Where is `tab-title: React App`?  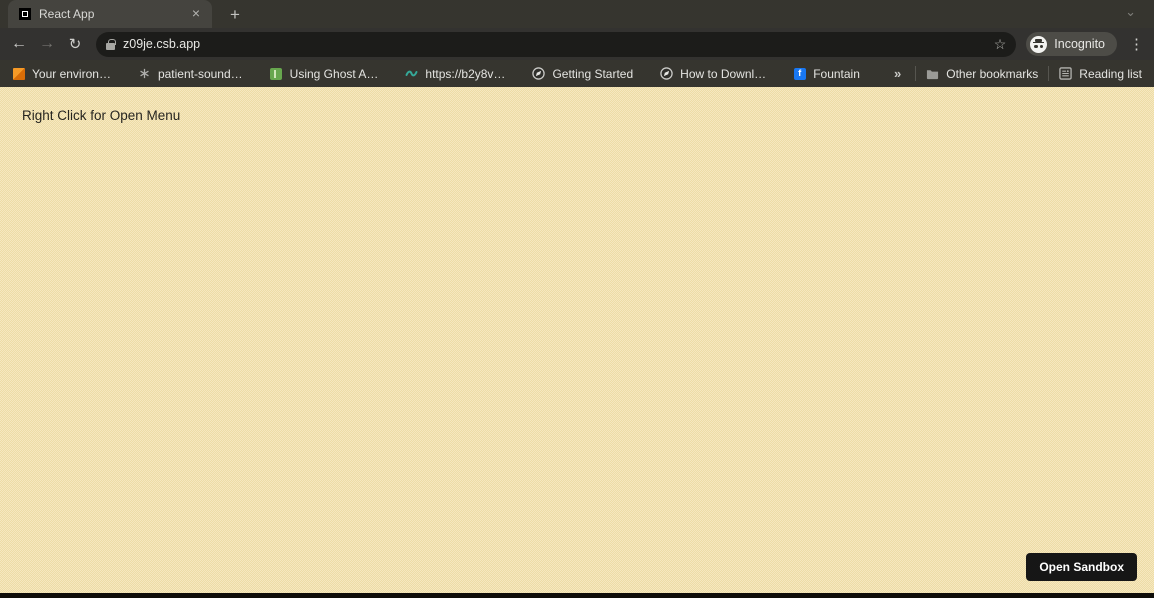
tab-title: React App is located at coordinates (67, 14).